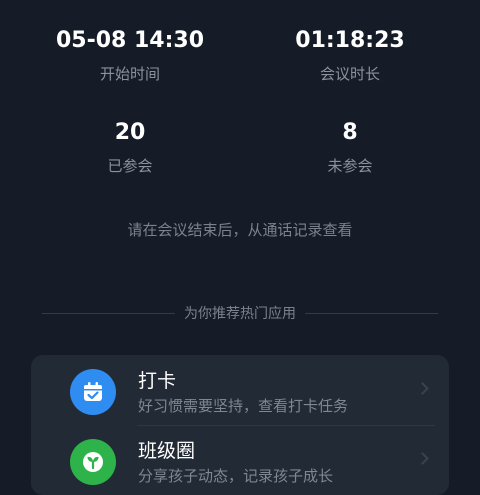 The width and height of the screenshot is (480, 495). I want to click on app-name-checkin: 打卡, so click(157, 381).